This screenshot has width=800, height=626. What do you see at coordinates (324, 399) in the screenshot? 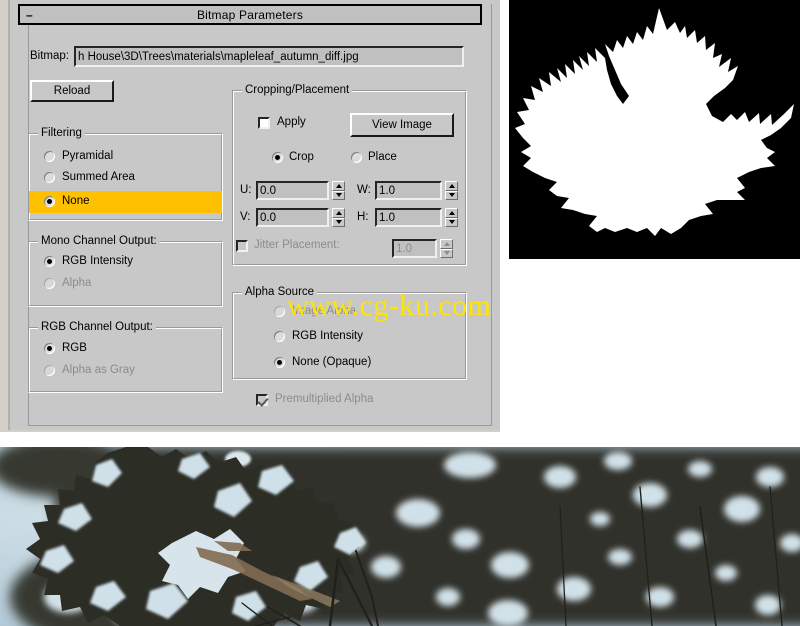
I see `premultiplied-alpha-label: Premultiplied Alpha` at bounding box center [324, 399].